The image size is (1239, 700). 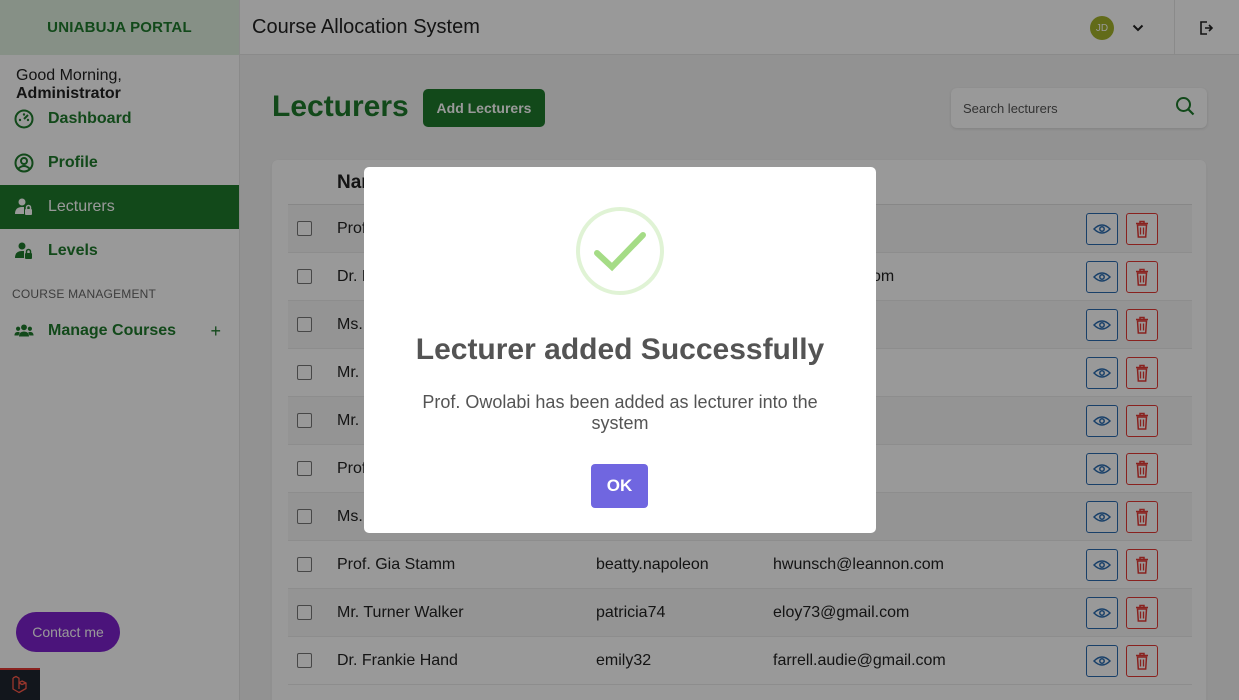 I want to click on dialog-title: Lecturer added Successfully, so click(x=620, y=349).